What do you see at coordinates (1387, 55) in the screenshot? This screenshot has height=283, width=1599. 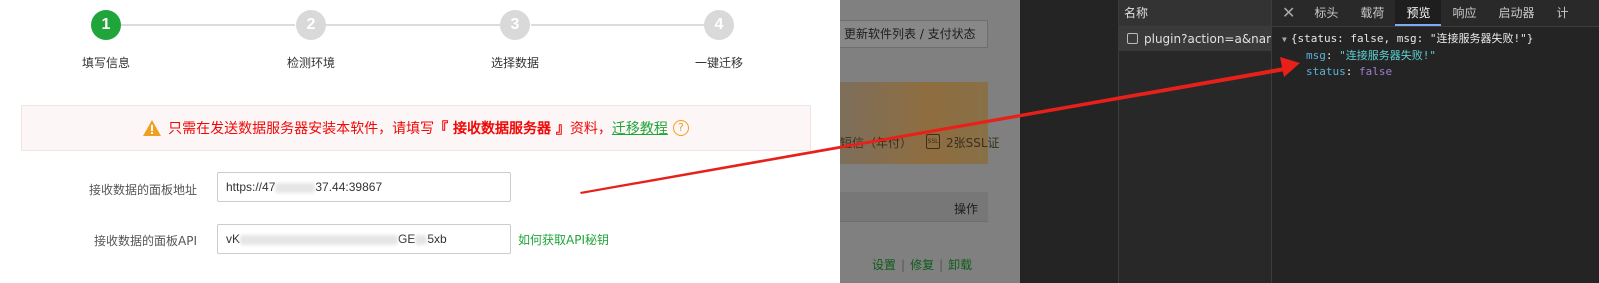 I see `json-string-value: "连接服务器失败!"` at bounding box center [1387, 55].